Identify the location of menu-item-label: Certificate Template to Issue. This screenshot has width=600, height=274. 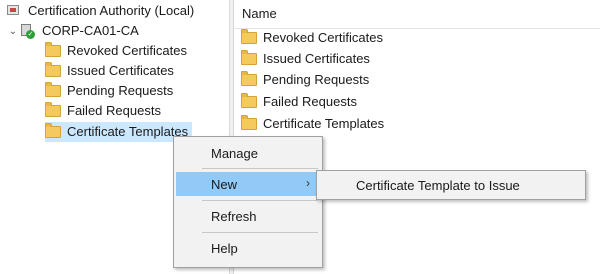
(438, 185).